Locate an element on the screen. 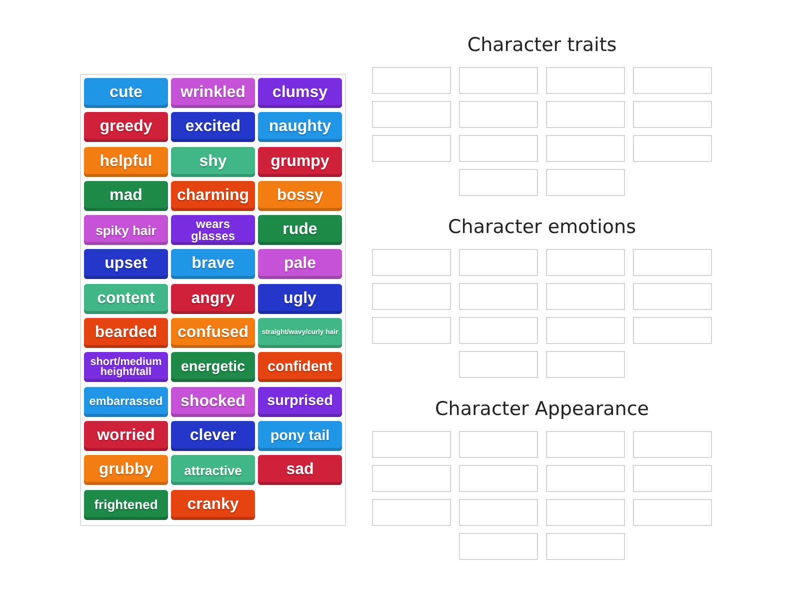 The image size is (800, 600). word-tile: clever is located at coordinates (213, 435).